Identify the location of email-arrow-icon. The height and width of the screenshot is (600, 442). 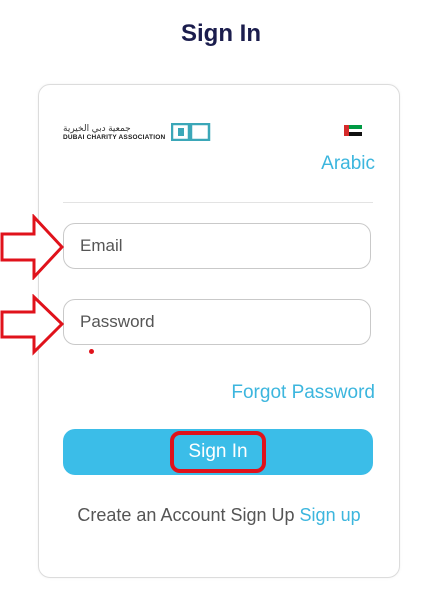
(32, 247).